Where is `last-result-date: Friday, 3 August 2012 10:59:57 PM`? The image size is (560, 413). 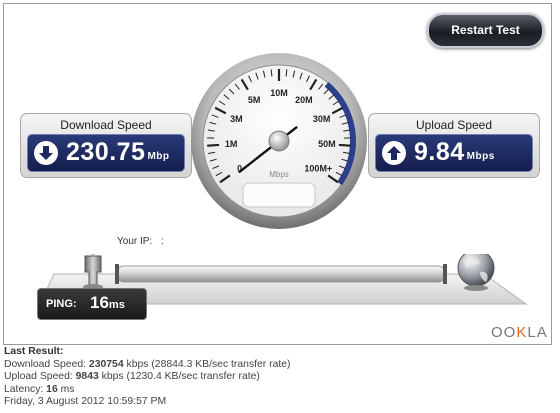 last-result-date: Friday, 3 August 2012 10:59:57 PM is located at coordinates (85, 402).